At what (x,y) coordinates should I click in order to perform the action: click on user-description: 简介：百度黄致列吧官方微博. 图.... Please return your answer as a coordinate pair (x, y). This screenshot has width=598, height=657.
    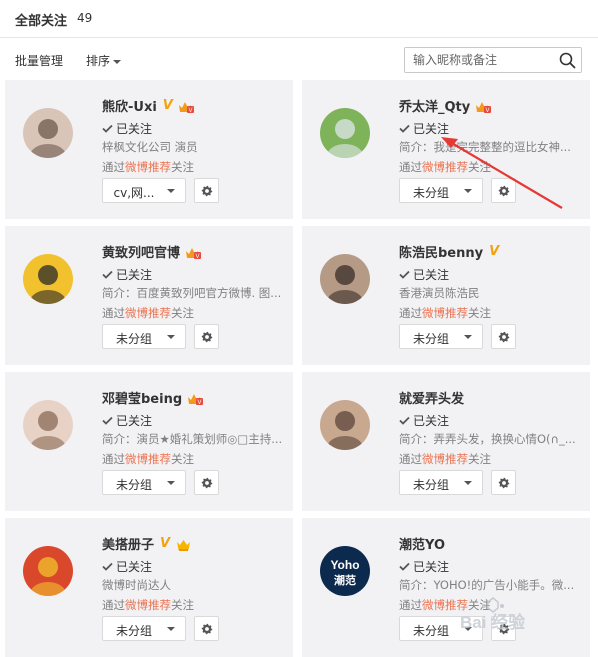
    Looking at the image, I should click on (192, 293).